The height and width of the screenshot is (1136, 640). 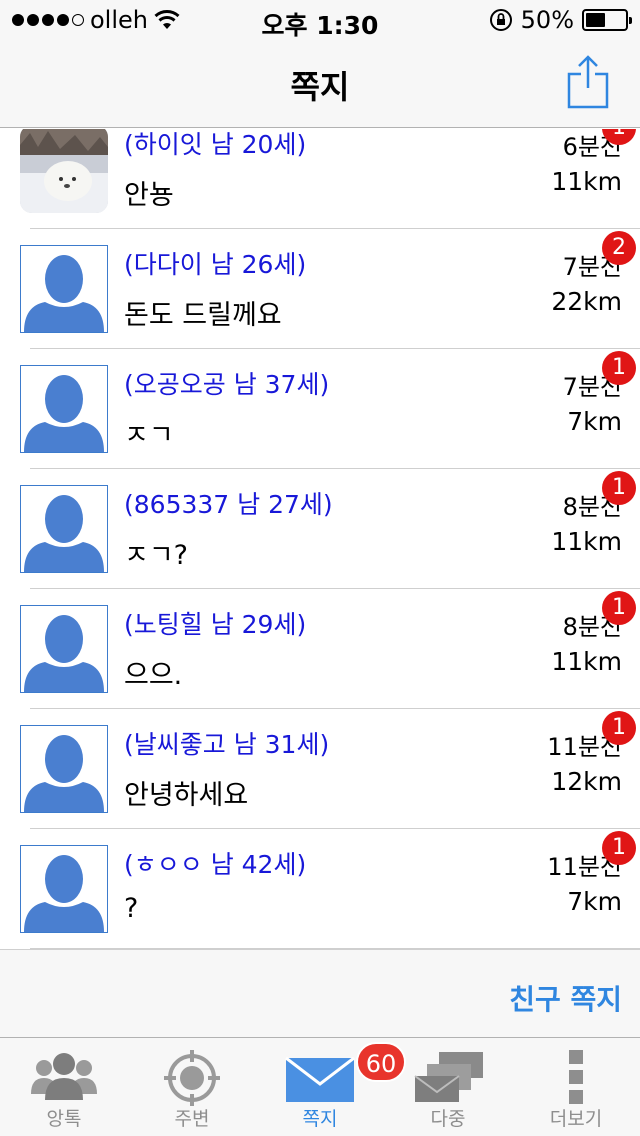 What do you see at coordinates (320, 1079) in the screenshot?
I see `envelope-icon` at bounding box center [320, 1079].